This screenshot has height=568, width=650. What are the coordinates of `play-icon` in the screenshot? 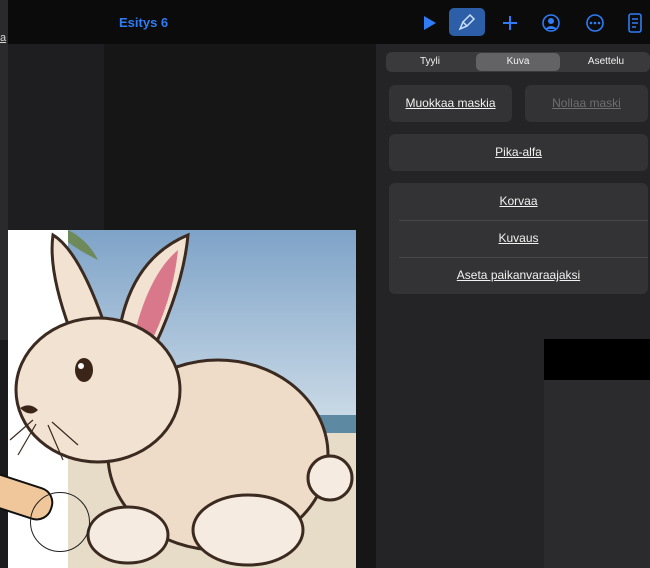 It's located at (429, 23).